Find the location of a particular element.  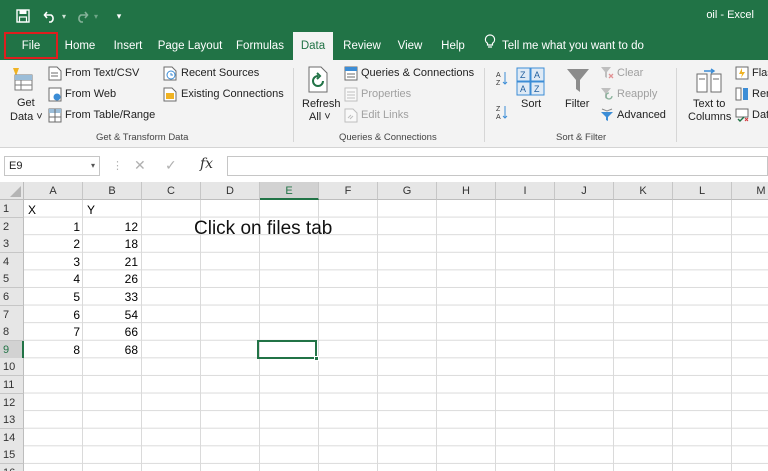

text-file-icon is located at coordinates (55, 76).